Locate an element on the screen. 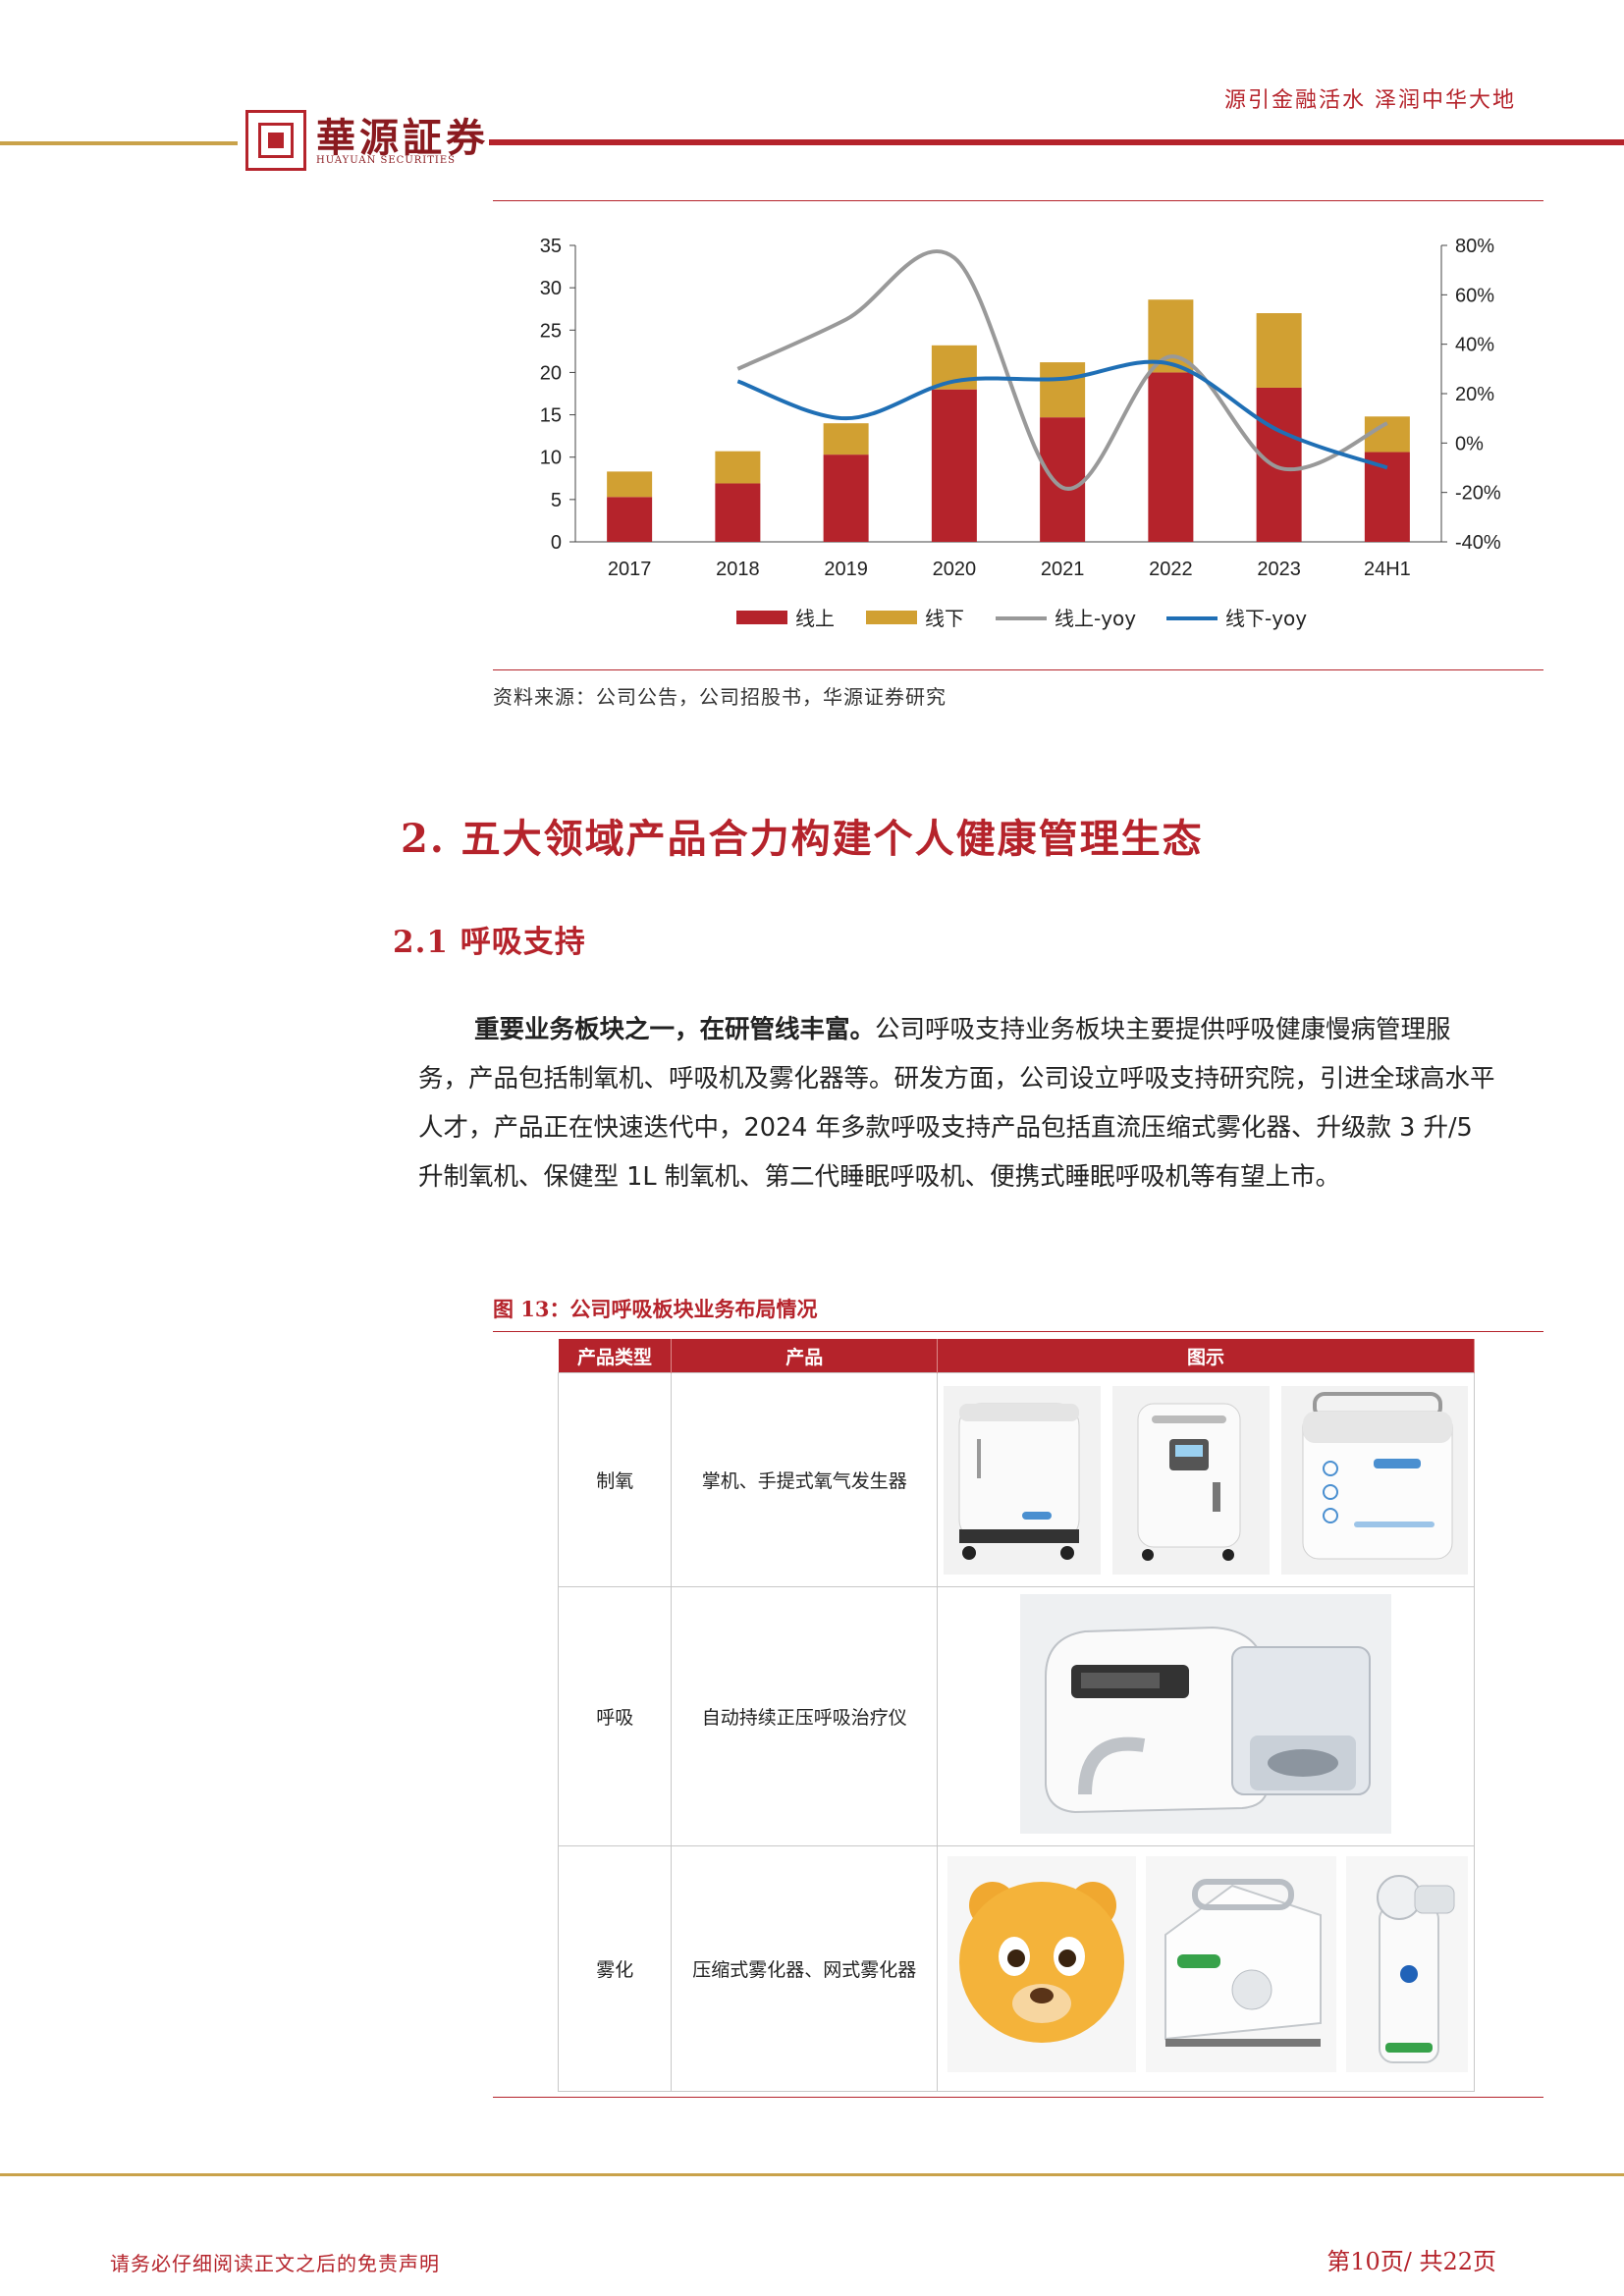  y2-tick-label: -40% is located at coordinates (1478, 543).